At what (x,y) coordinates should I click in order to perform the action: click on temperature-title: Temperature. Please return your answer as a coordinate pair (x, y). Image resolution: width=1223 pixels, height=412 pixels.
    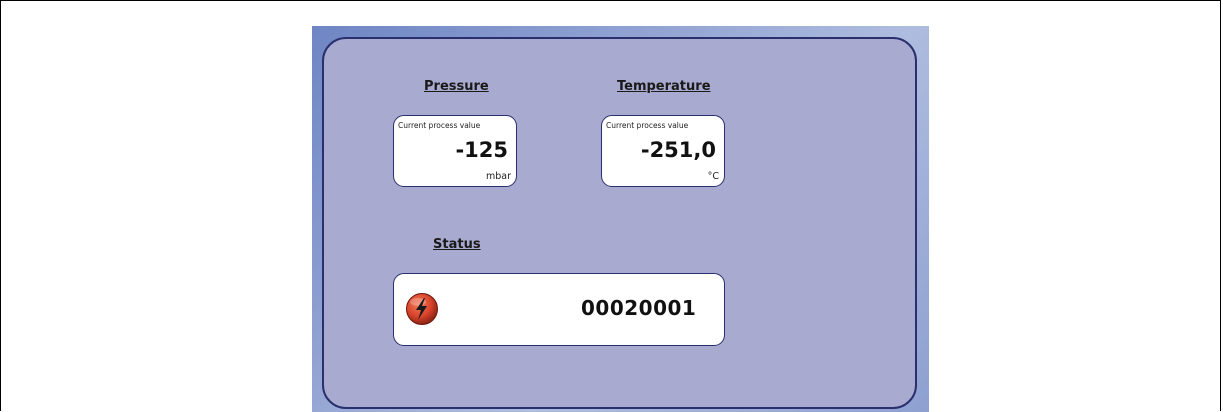
    Looking at the image, I should click on (664, 86).